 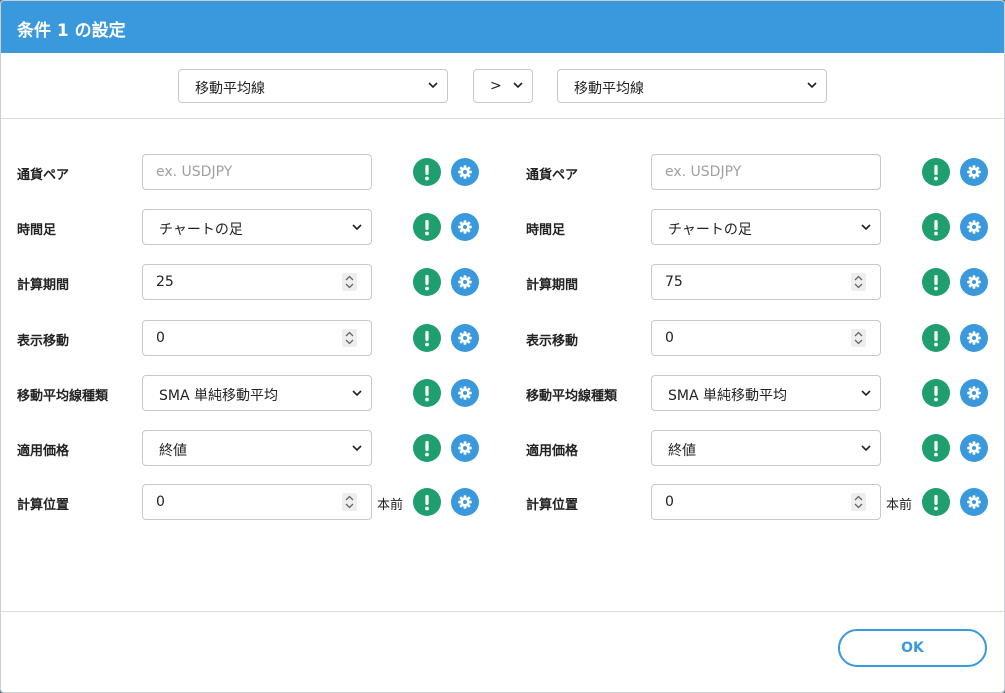 What do you see at coordinates (257, 282) in the screenshot?
I see `left-period-input: 25` at bounding box center [257, 282].